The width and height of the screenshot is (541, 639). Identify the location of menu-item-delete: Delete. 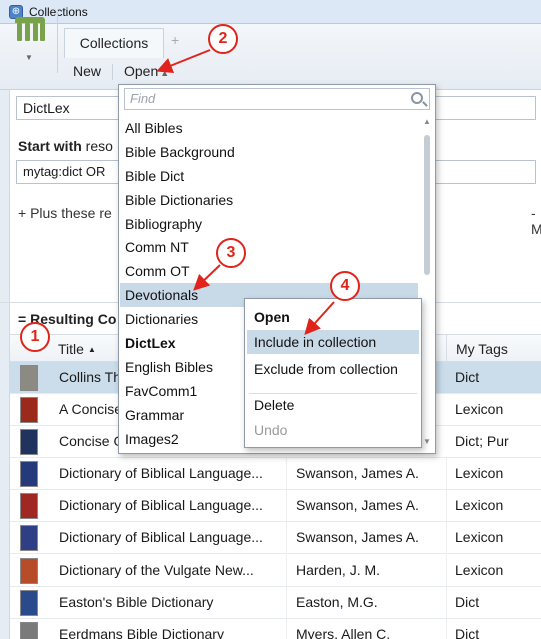
(333, 405).